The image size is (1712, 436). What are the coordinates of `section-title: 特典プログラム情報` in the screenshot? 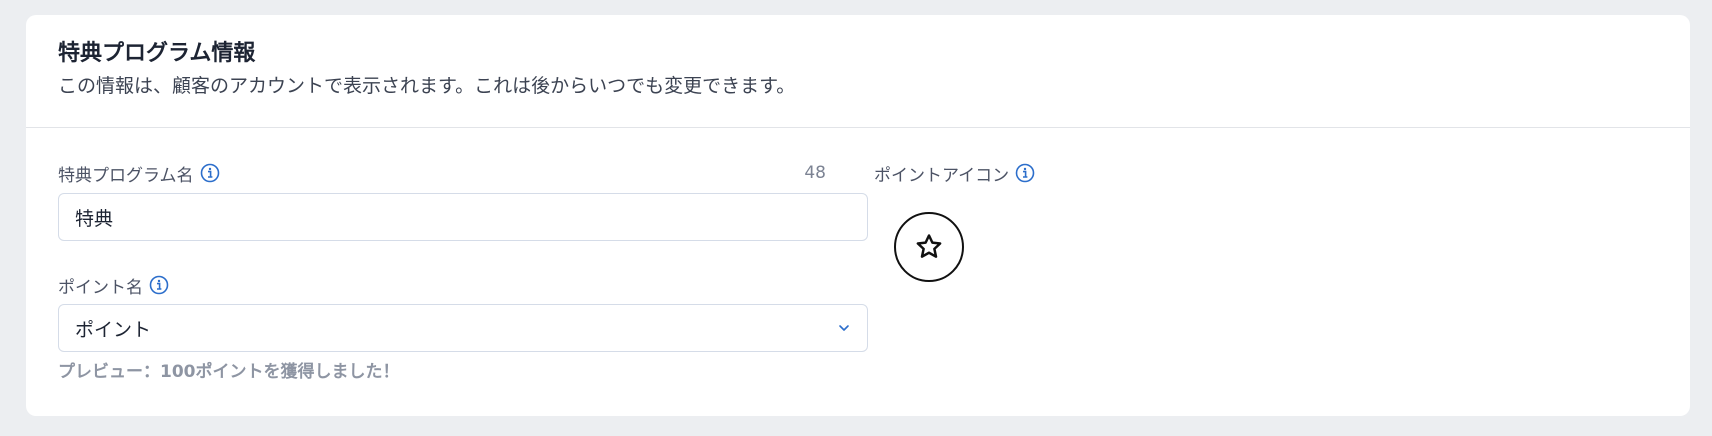 It's located at (157, 53).